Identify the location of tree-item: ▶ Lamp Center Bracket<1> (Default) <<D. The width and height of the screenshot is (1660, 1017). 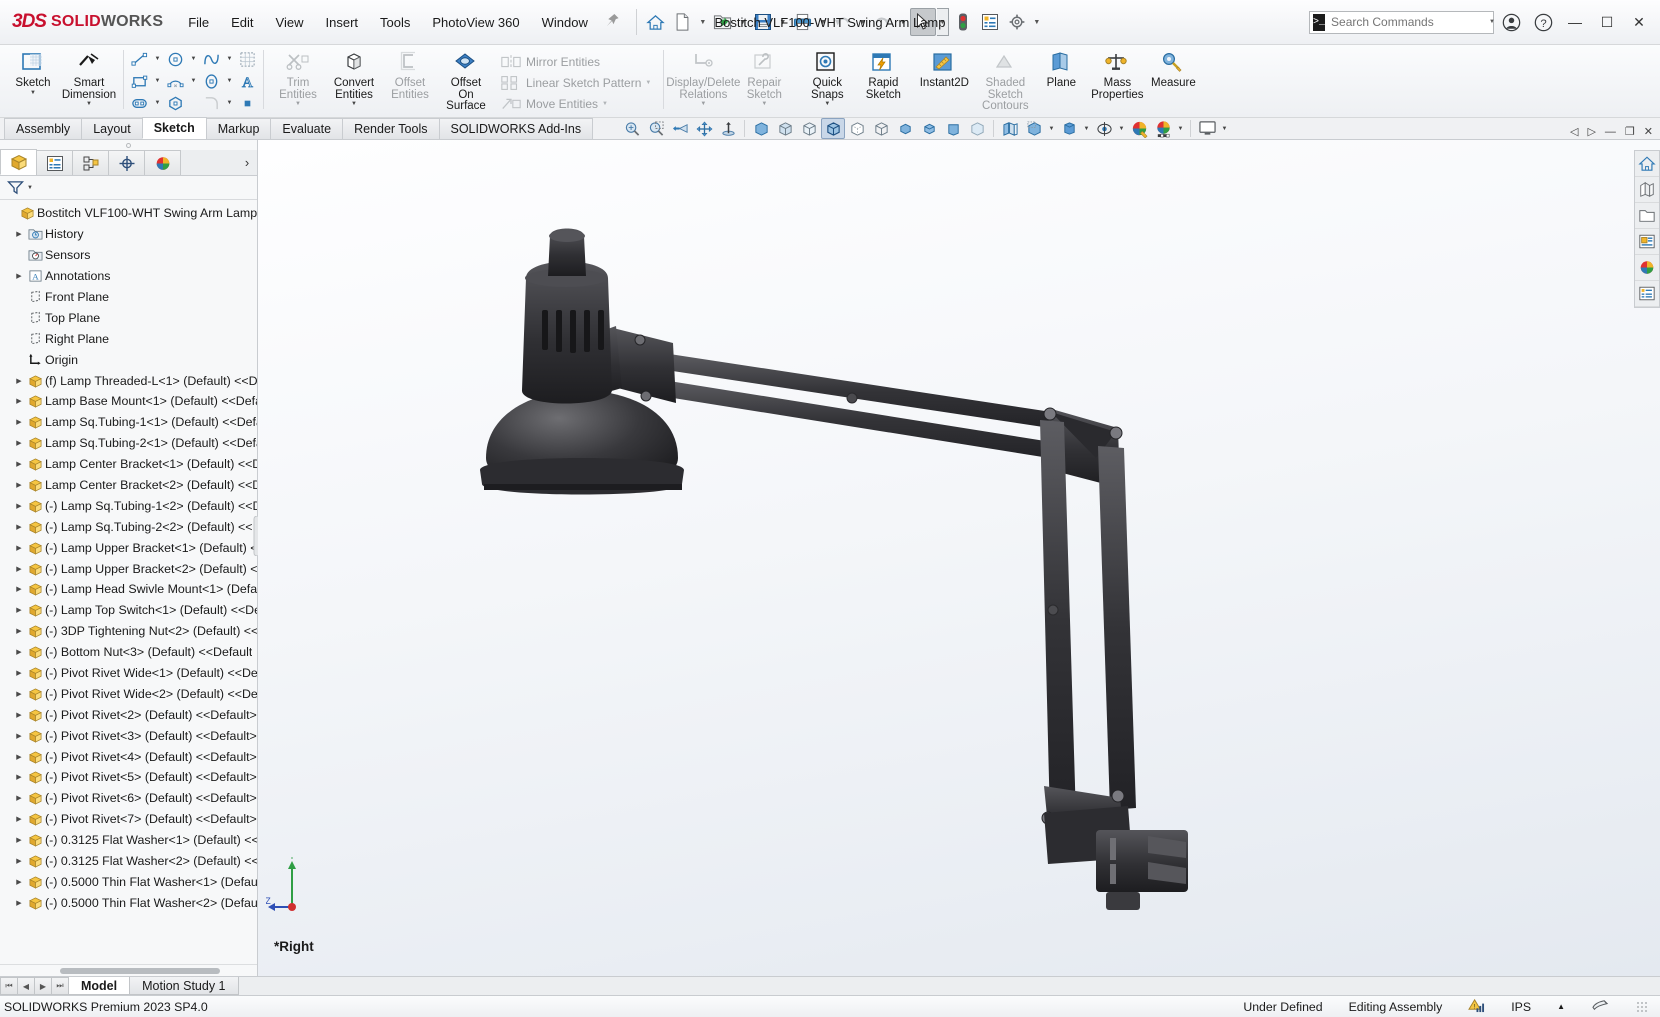
(128, 464).